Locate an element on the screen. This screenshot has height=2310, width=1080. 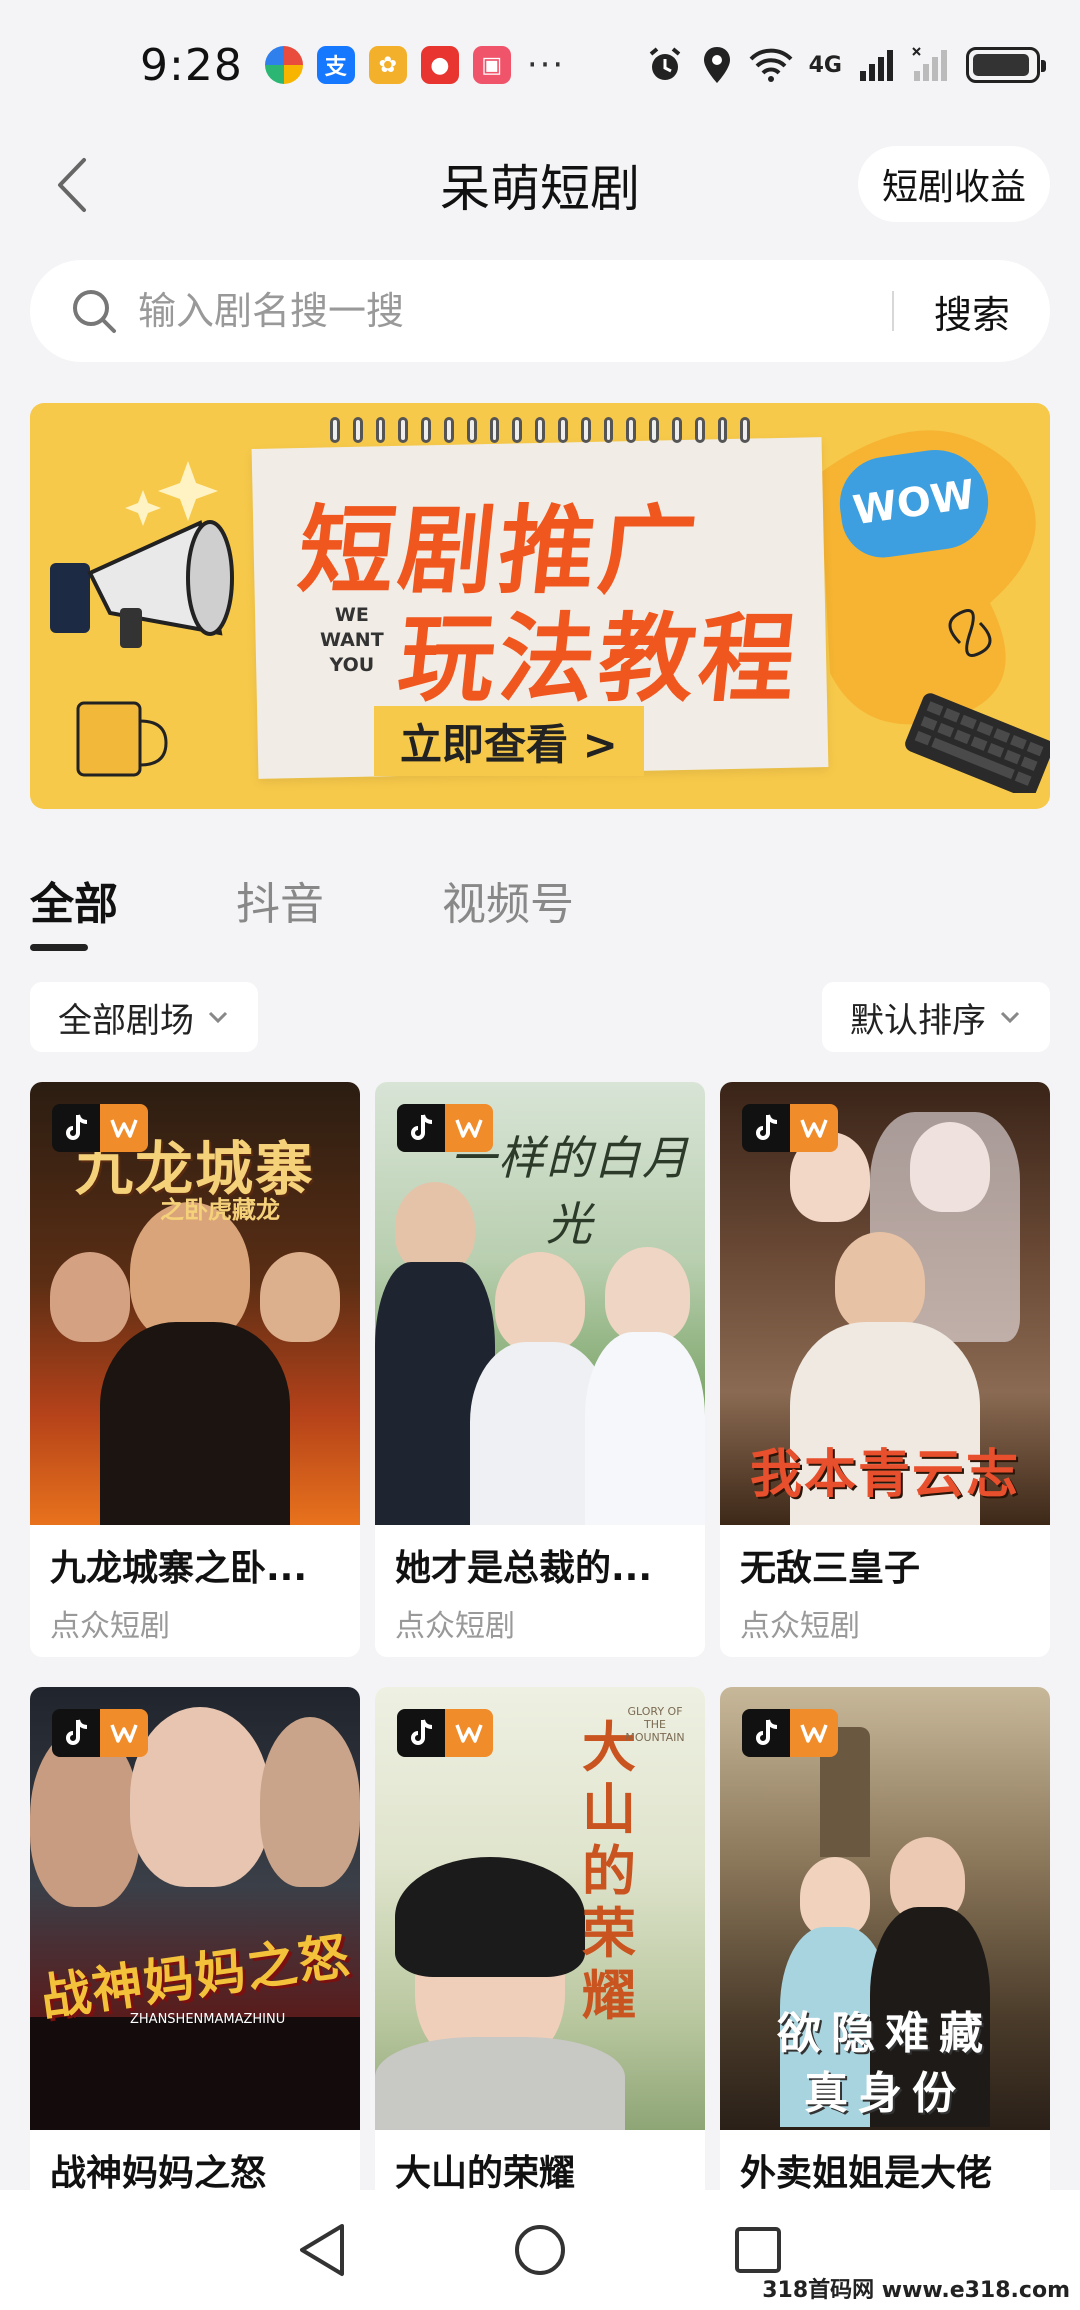
status-bar: 9:28 支 ✿ ● ▣ ··· 4G is located at coordinates (540, 65).